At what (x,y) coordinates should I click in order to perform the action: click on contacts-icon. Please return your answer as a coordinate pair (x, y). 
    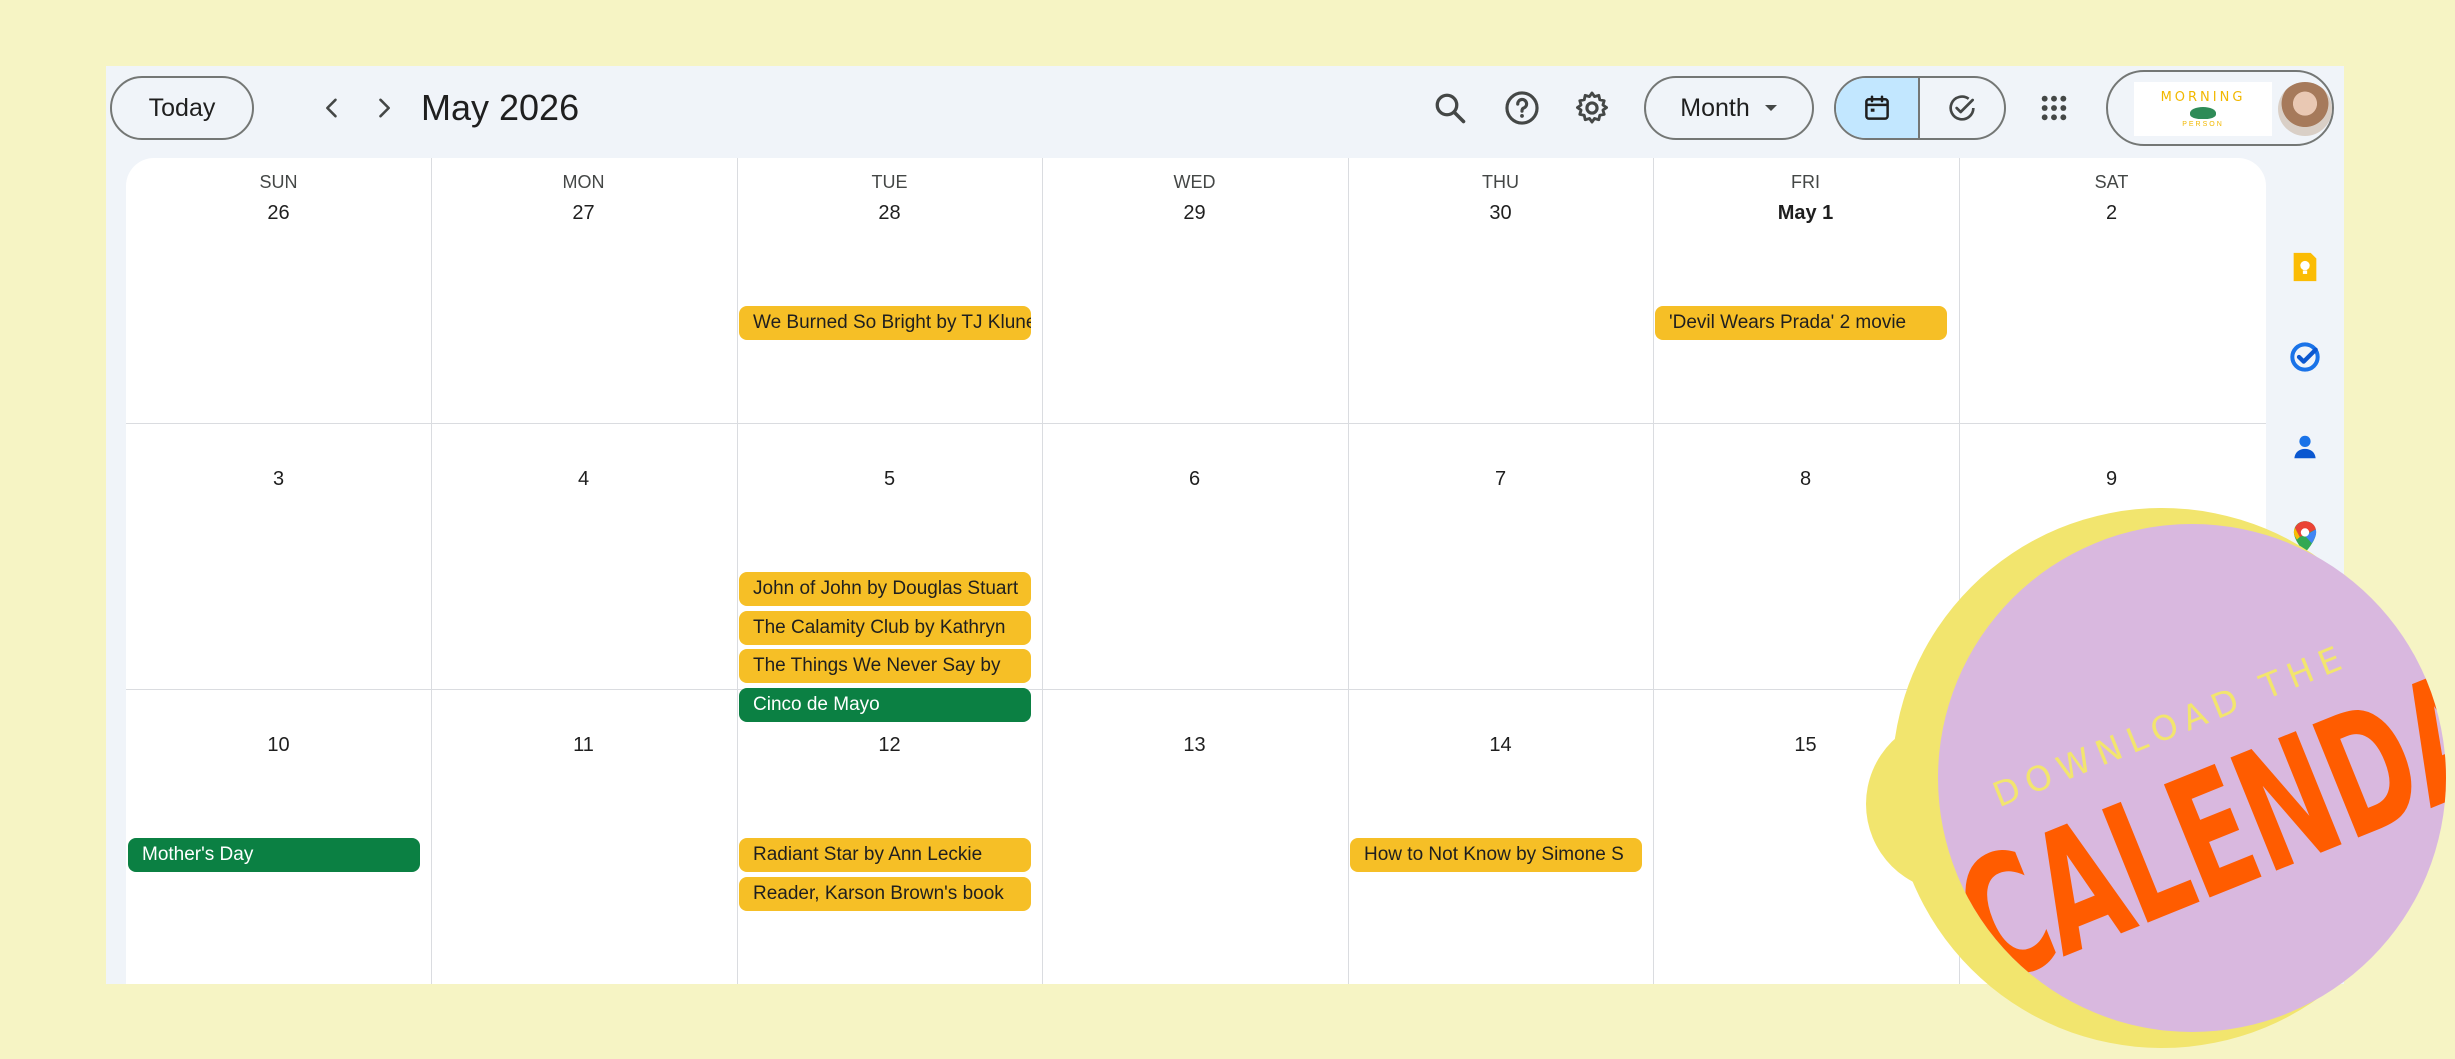
    Looking at the image, I should click on (2305, 447).